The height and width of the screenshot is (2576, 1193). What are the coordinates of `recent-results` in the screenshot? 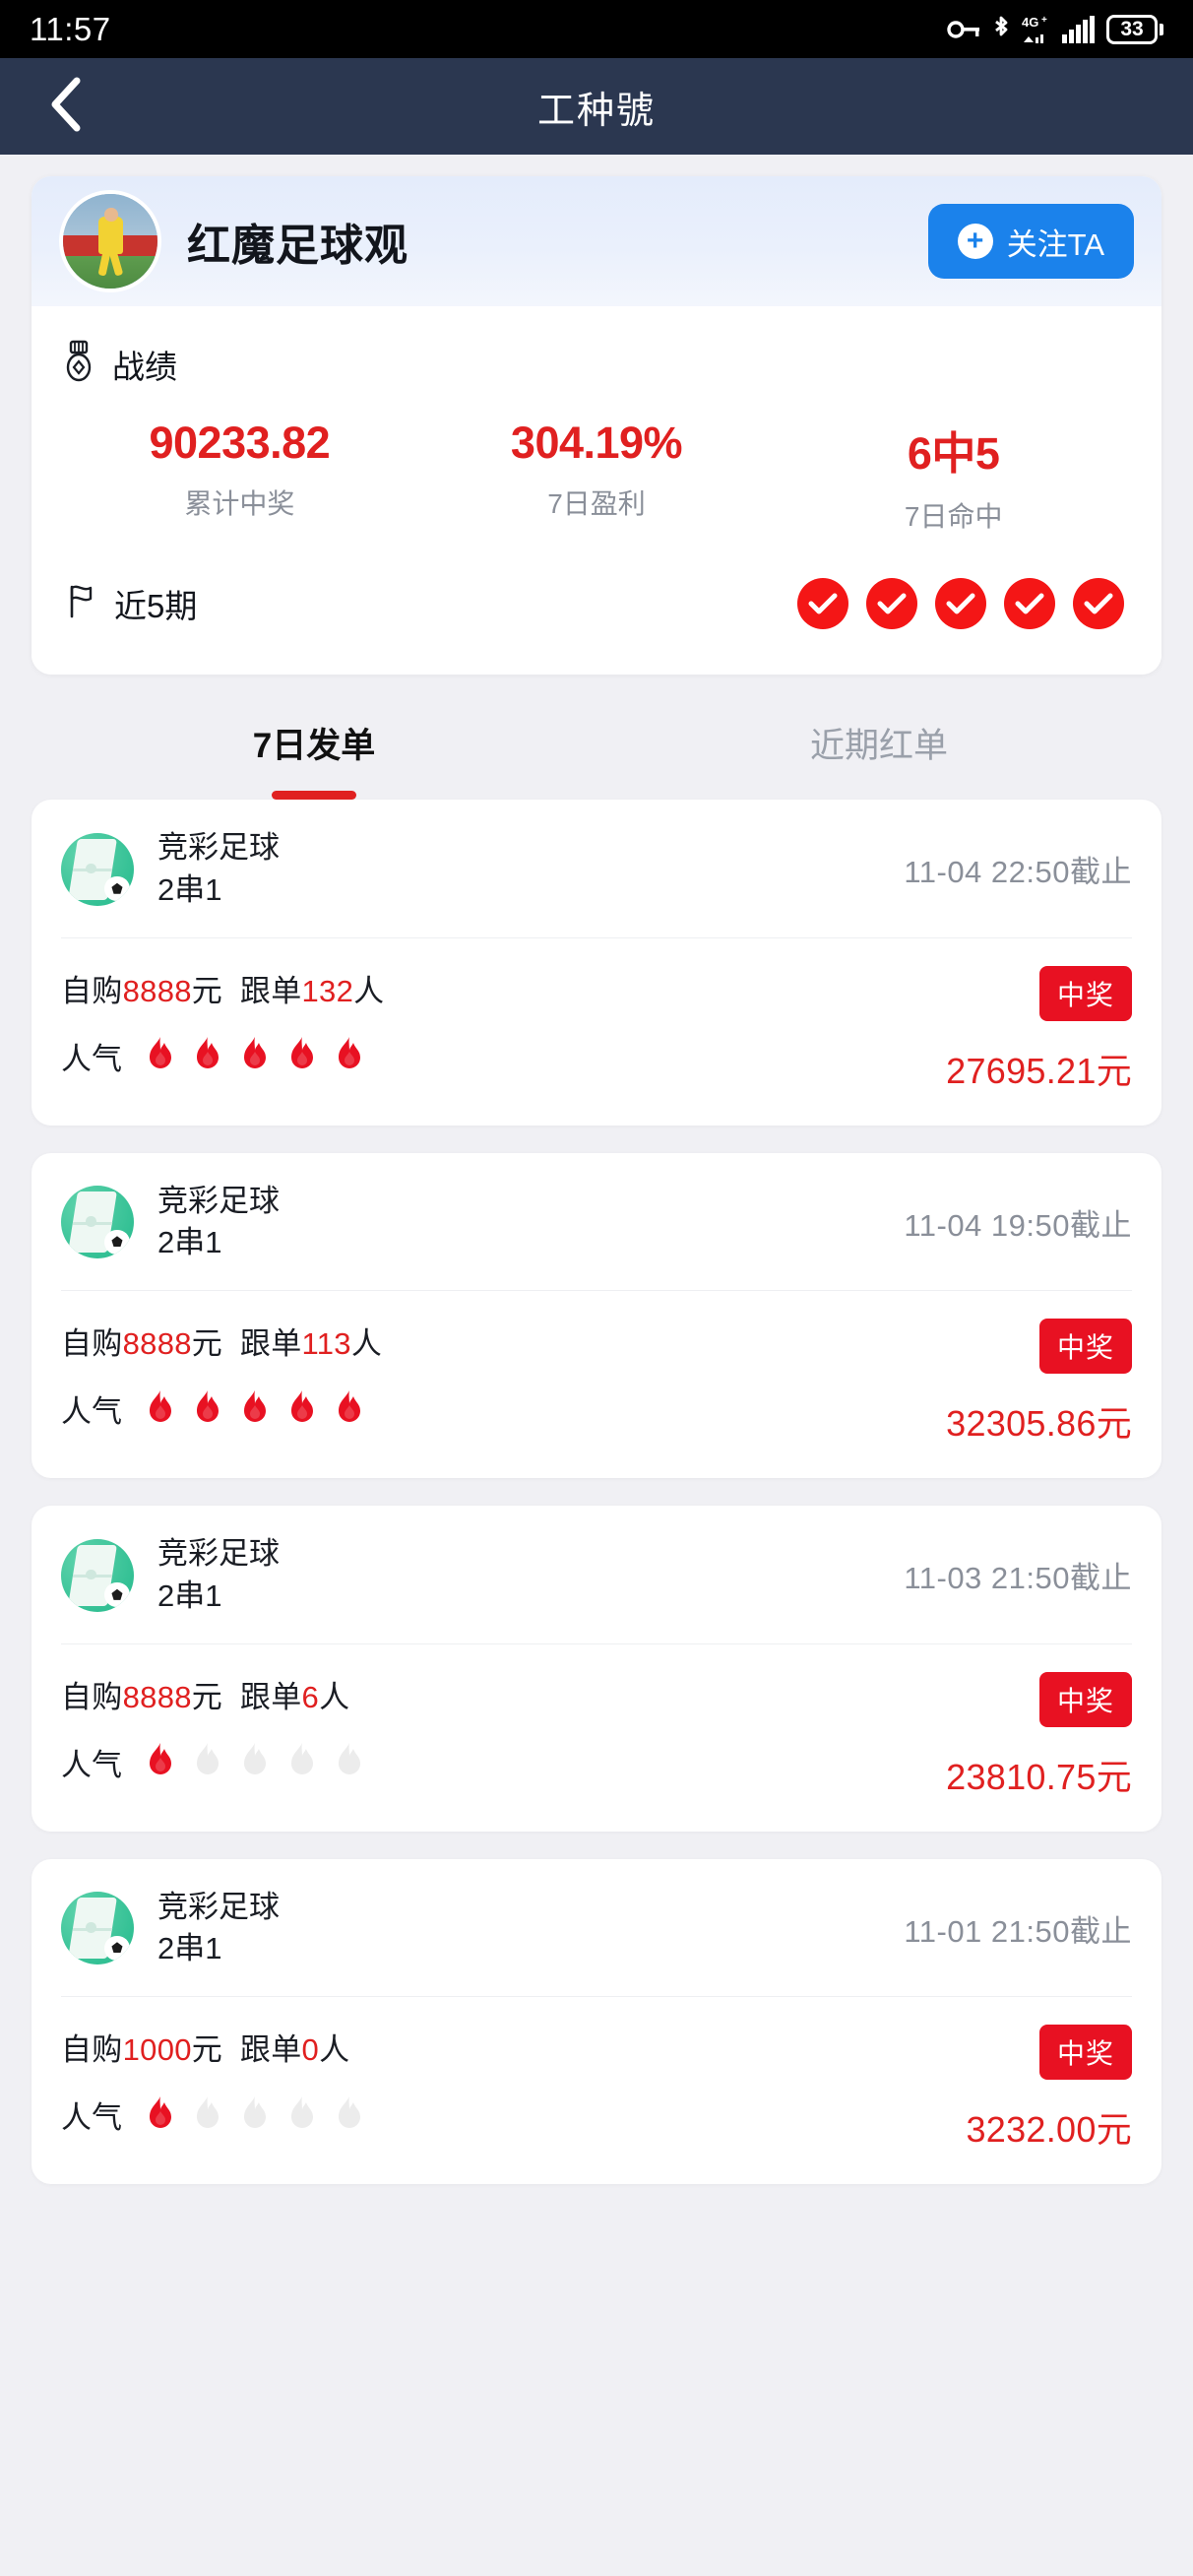 It's located at (962, 603).